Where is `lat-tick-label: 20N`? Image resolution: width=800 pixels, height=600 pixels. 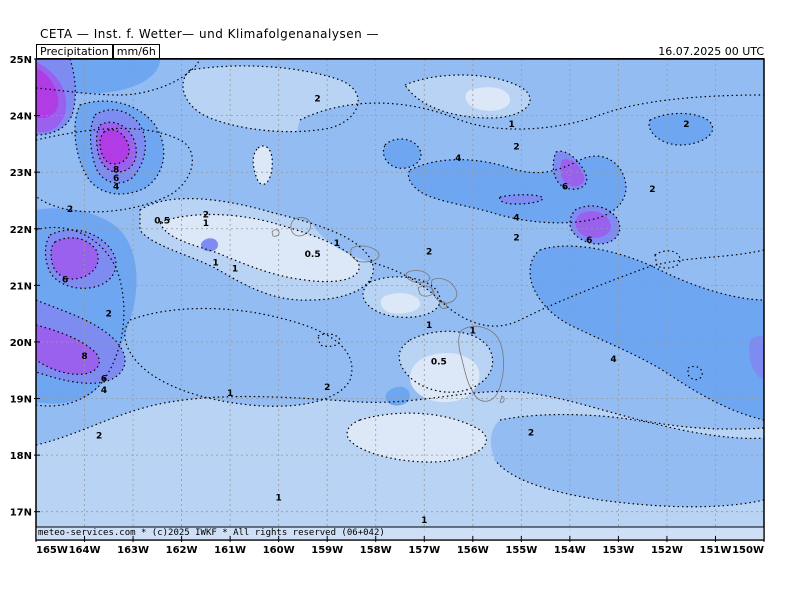 lat-tick-label: 20N is located at coordinates (21, 343).